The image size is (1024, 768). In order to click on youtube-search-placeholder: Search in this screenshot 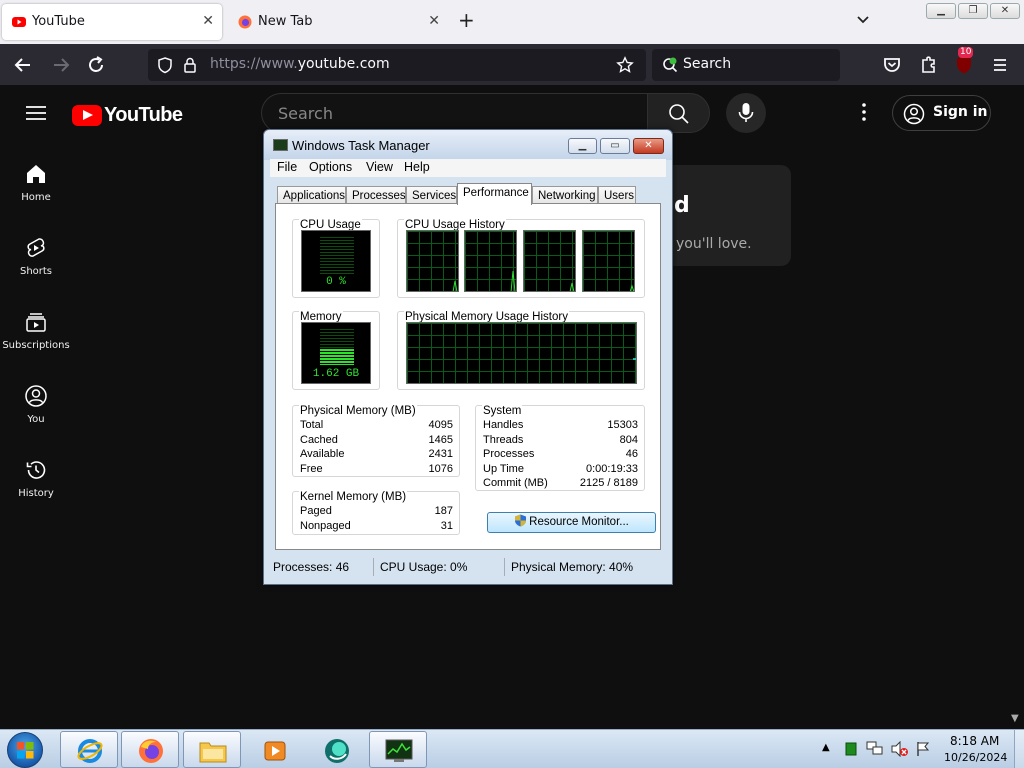, I will do `click(305, 113)`.